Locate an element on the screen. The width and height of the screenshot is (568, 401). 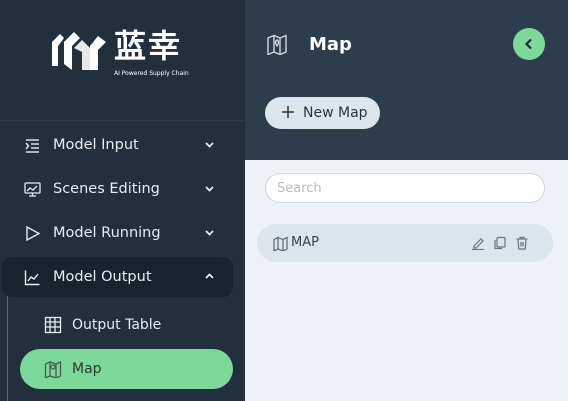
submenu-guide-line is located at coordinates (7, 348).